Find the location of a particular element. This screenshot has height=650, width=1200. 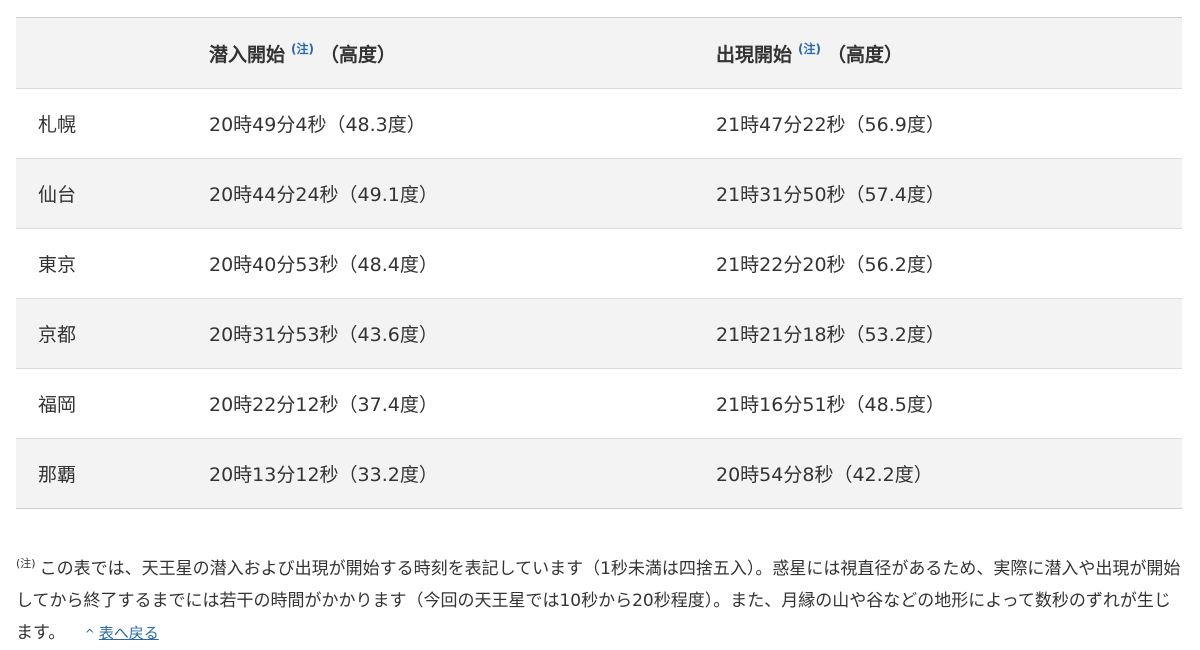

cell-city: 福岡 is located at coordinates (112, 403).